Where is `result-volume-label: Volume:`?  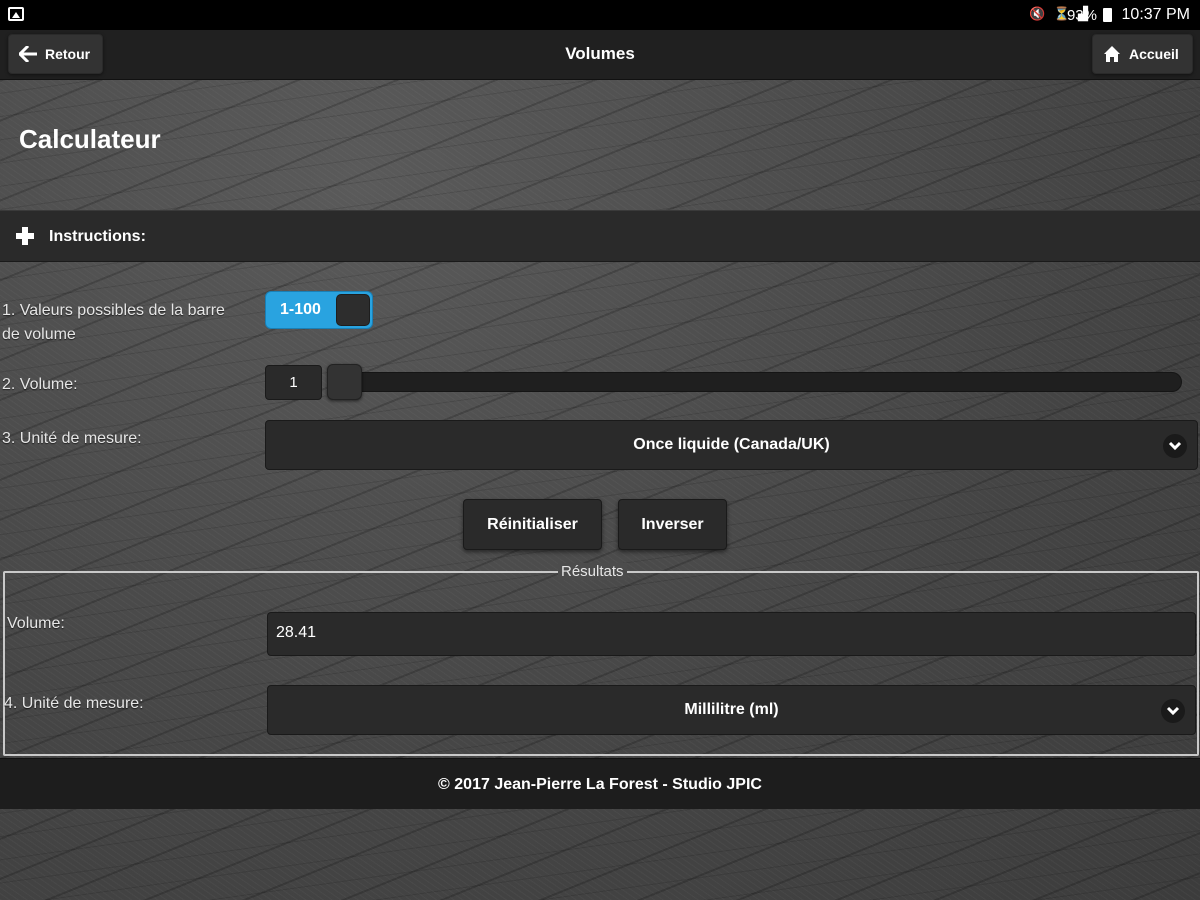
result-volume-label: Volume: is located at coordinates (36, 623).